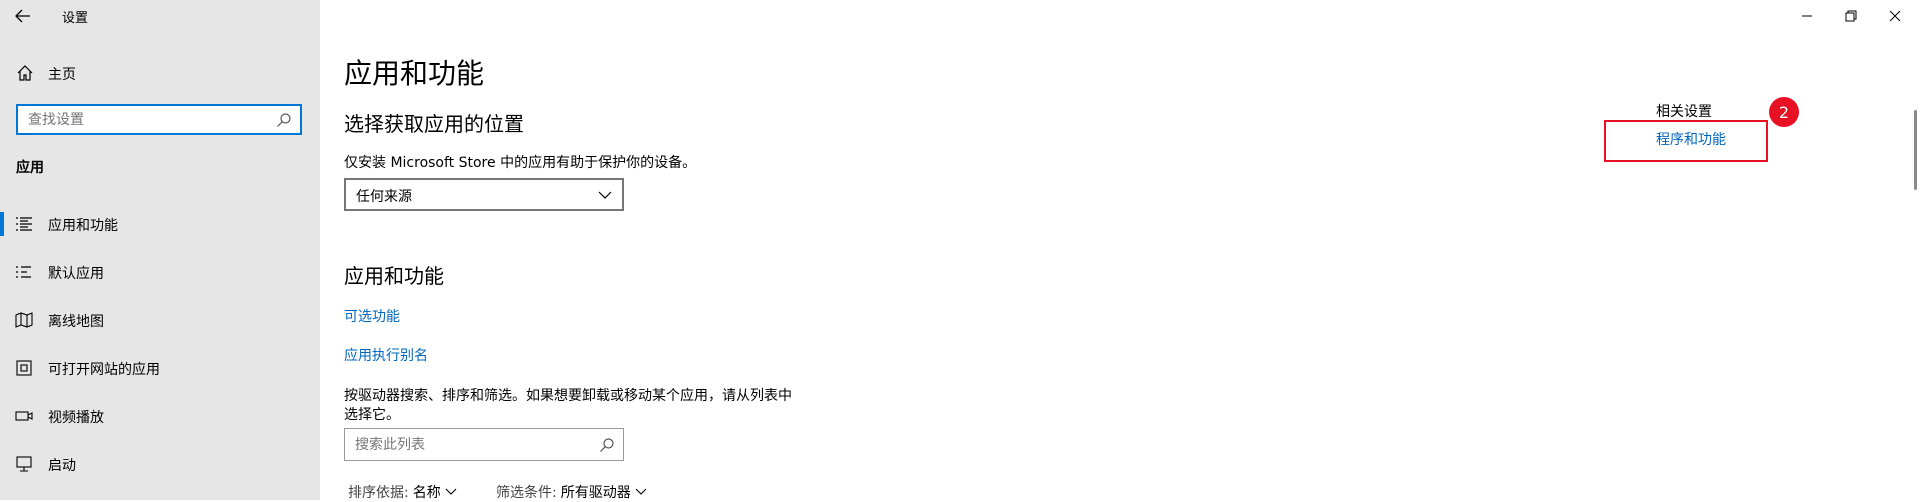  I want to click on offline-maps-icon, so click(24, 320).